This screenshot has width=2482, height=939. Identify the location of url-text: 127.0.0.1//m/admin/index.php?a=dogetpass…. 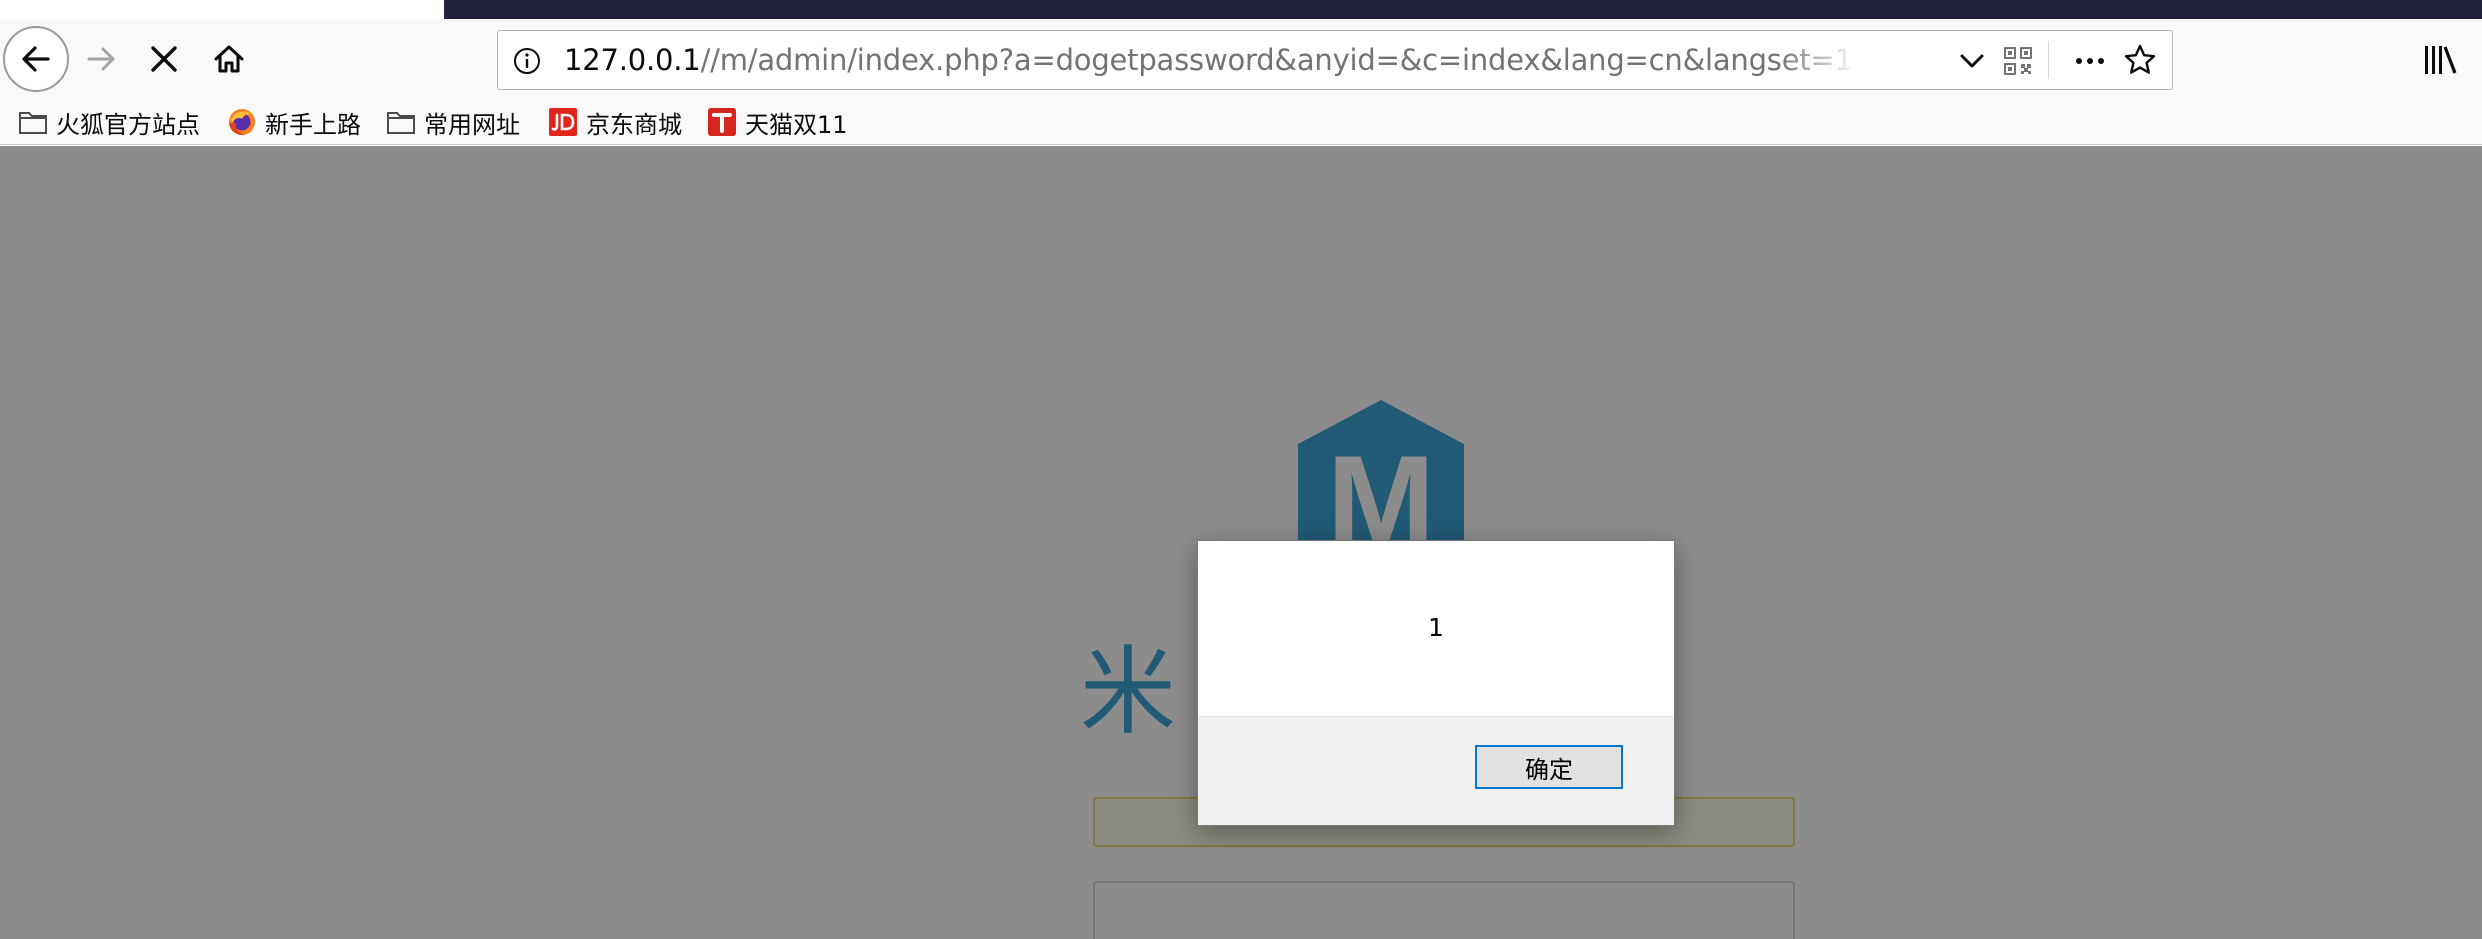
(1209, 60).